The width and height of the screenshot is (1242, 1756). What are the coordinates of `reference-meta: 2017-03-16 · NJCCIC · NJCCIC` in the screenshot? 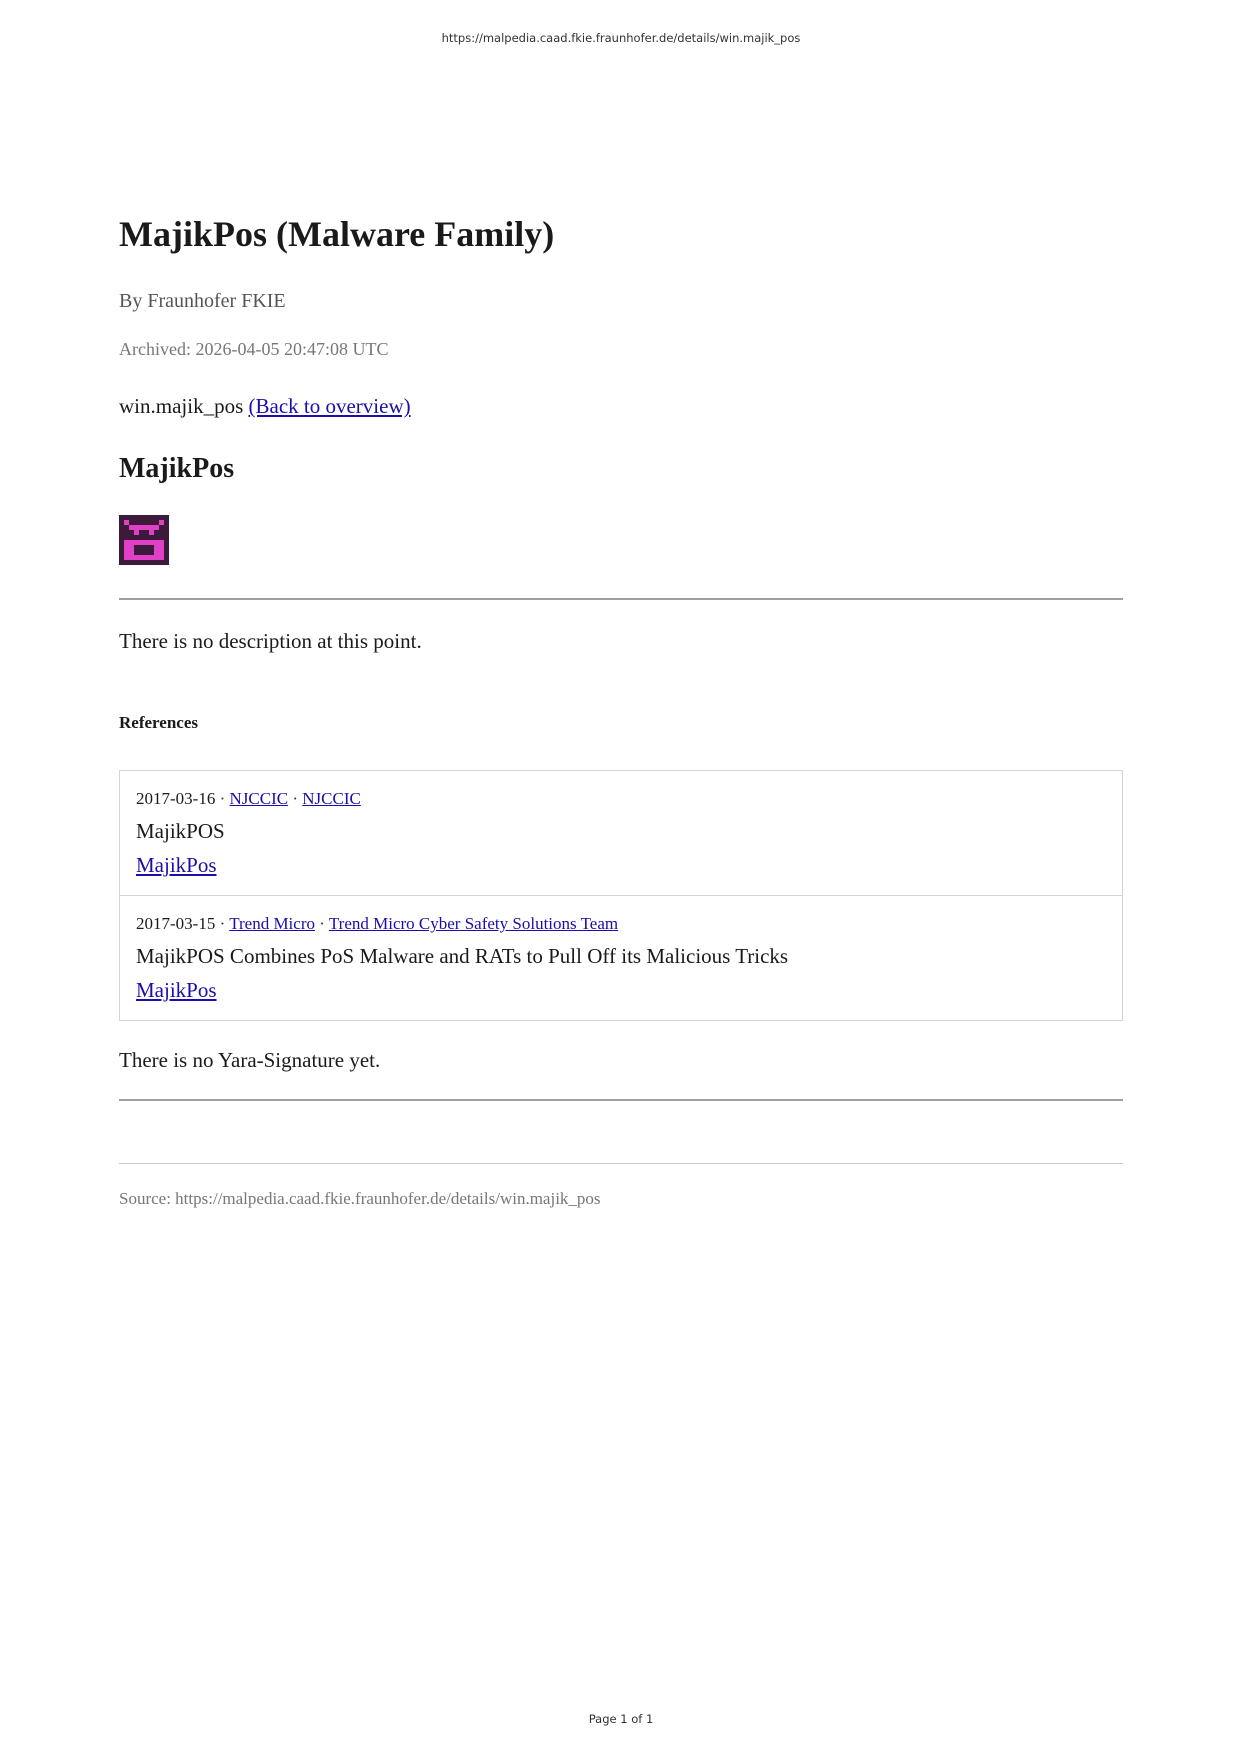 It's located at (629, 799).